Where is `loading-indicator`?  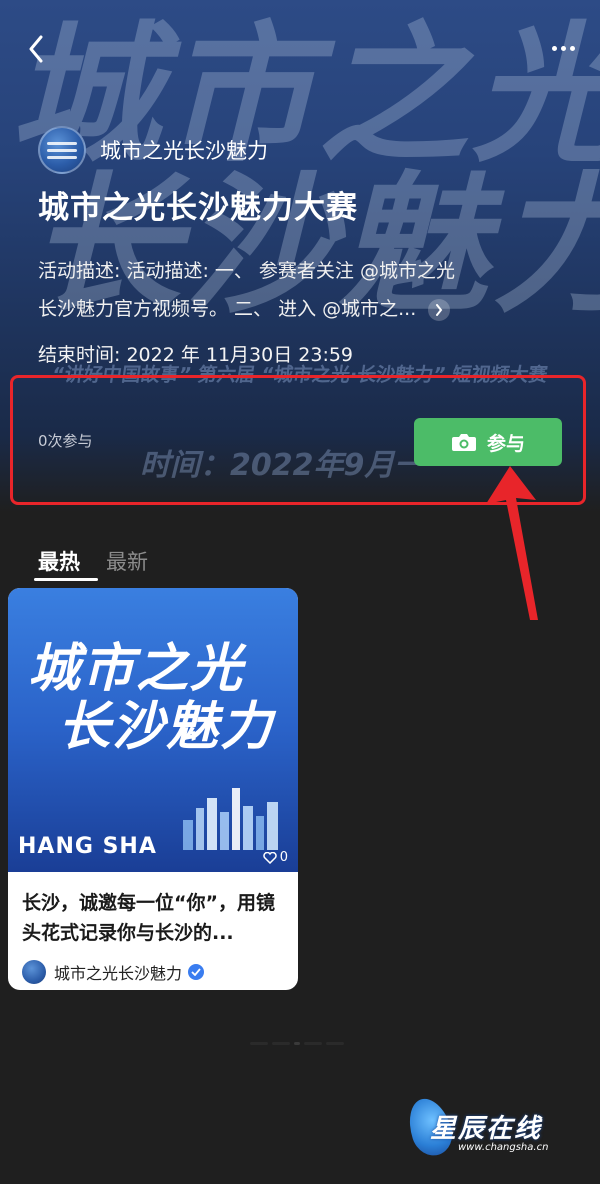
loading-indicator is located at coordinates (297, 1043).